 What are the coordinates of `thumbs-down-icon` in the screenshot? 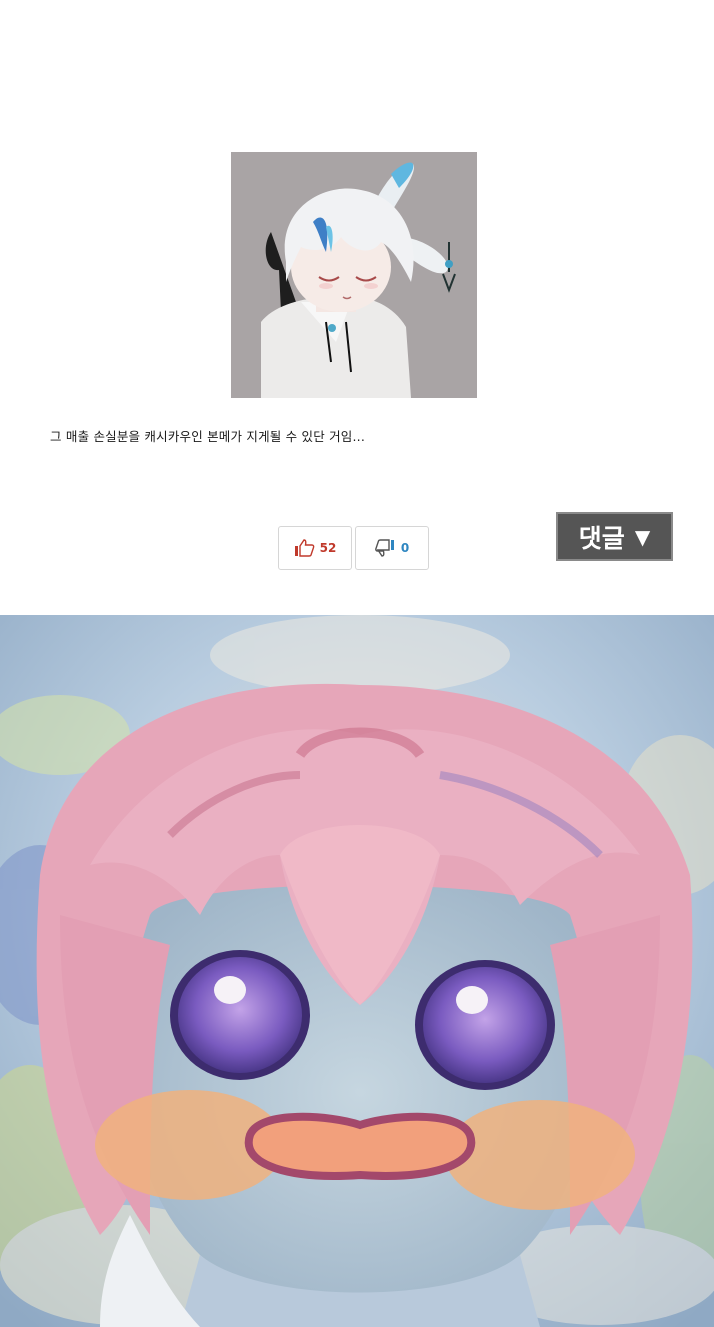 It's located at (385, 548).